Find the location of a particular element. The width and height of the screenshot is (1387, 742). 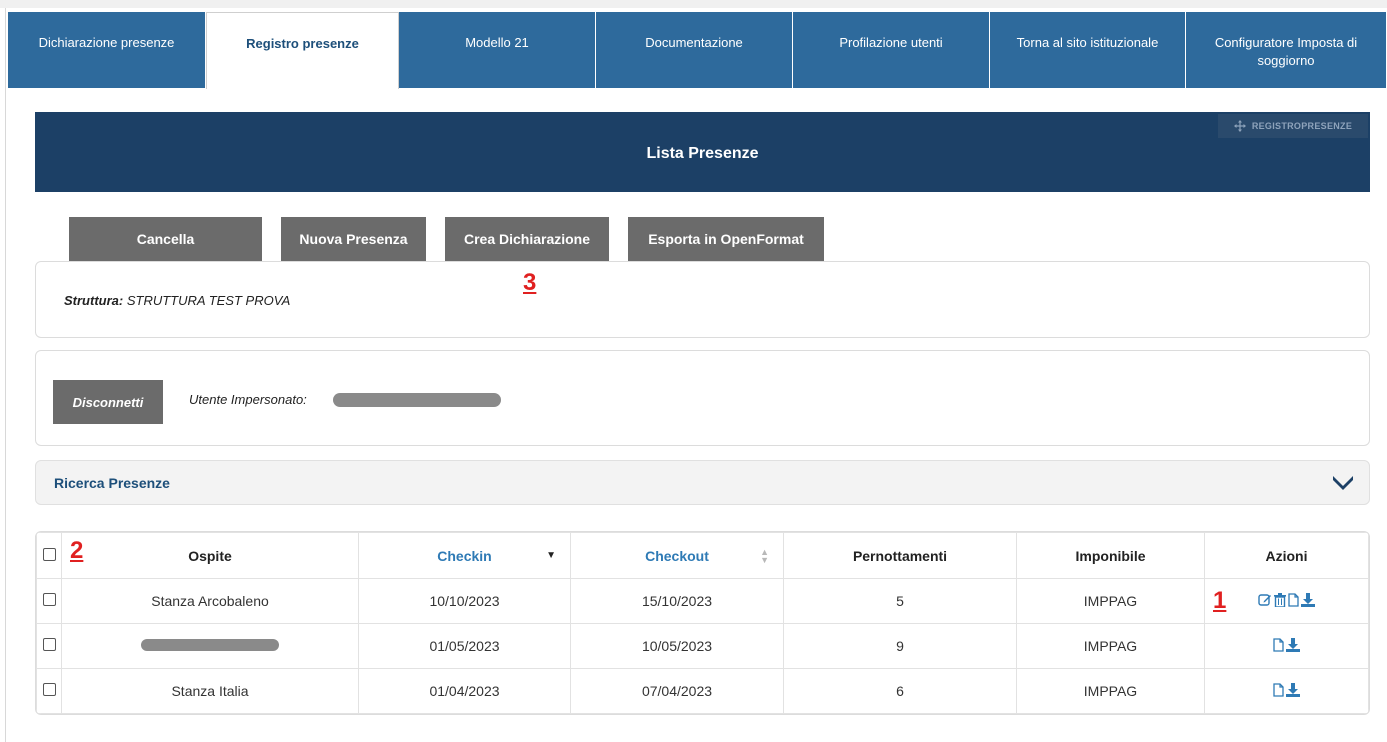

select-all-checkbox is located at coordinates (49, 554).